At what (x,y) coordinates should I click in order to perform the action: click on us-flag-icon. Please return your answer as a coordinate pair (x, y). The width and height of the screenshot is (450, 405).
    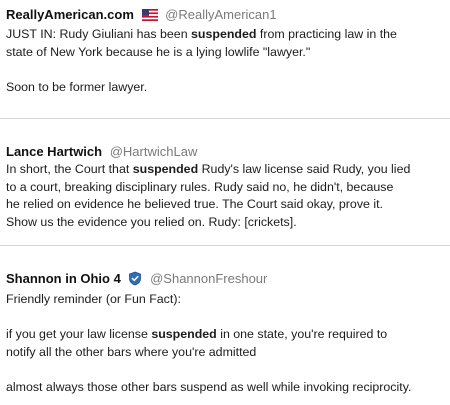
    Looking at the image, I should click on (149, 17).